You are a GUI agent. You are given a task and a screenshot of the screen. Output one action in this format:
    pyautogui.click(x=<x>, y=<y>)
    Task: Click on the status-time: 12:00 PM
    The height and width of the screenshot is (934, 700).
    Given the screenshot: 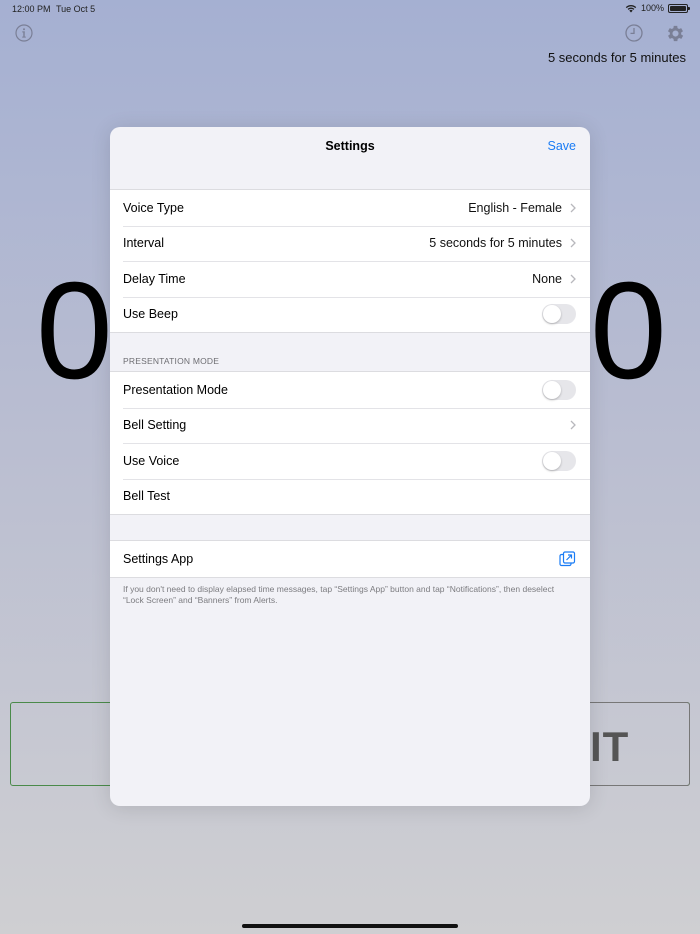 What is the action you would take?
    pyautogui.click(x=31, y=9)
    